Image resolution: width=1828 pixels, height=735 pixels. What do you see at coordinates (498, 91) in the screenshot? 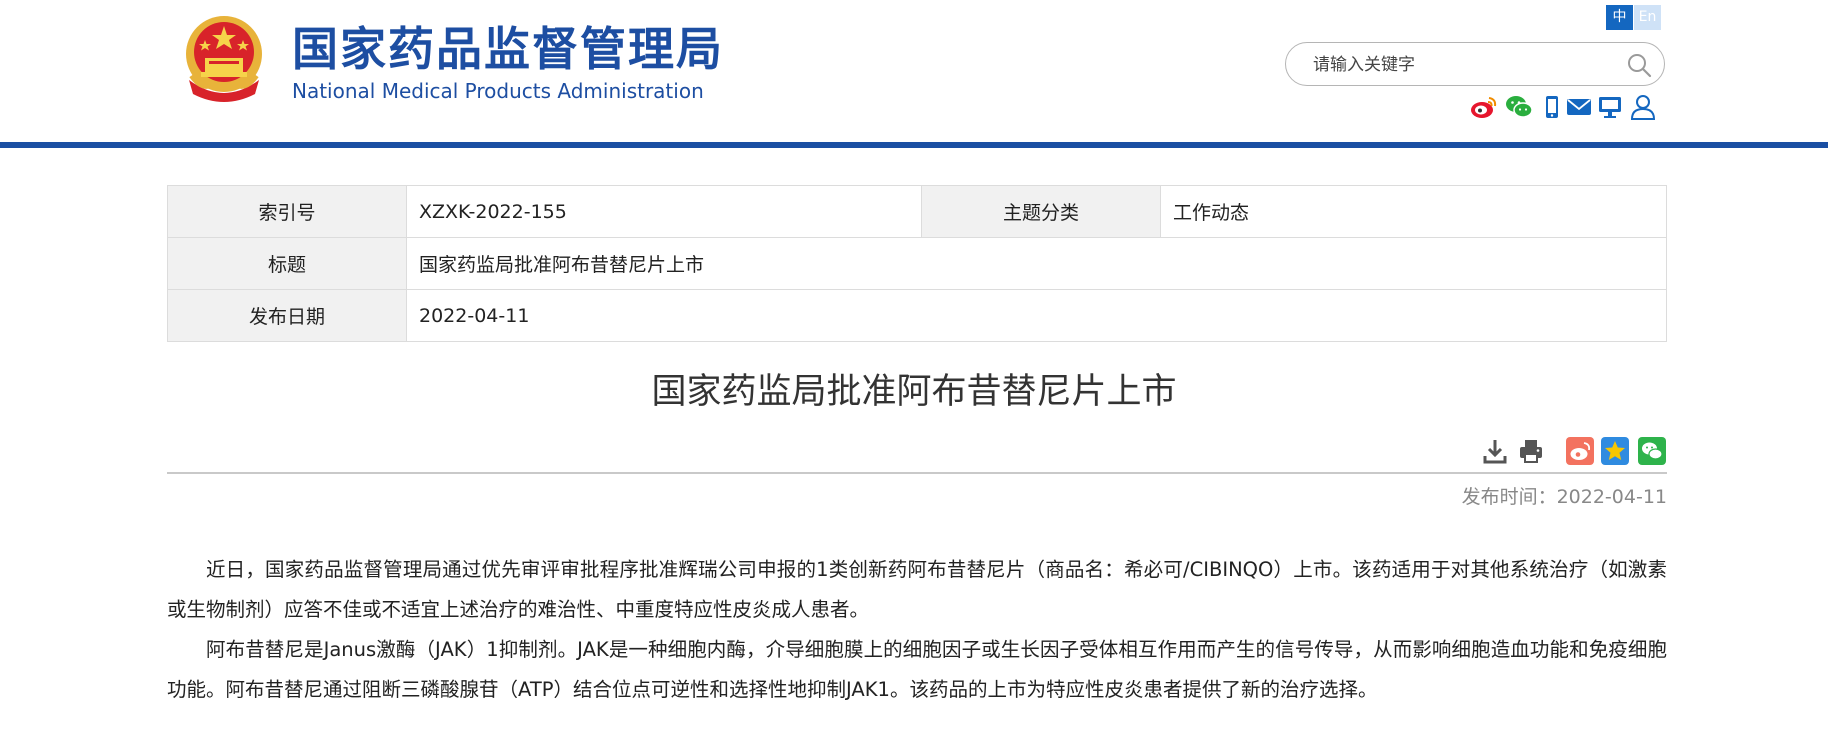
I see `site-name-en: National Medical Products Administration` at bounding box center [498, 91].